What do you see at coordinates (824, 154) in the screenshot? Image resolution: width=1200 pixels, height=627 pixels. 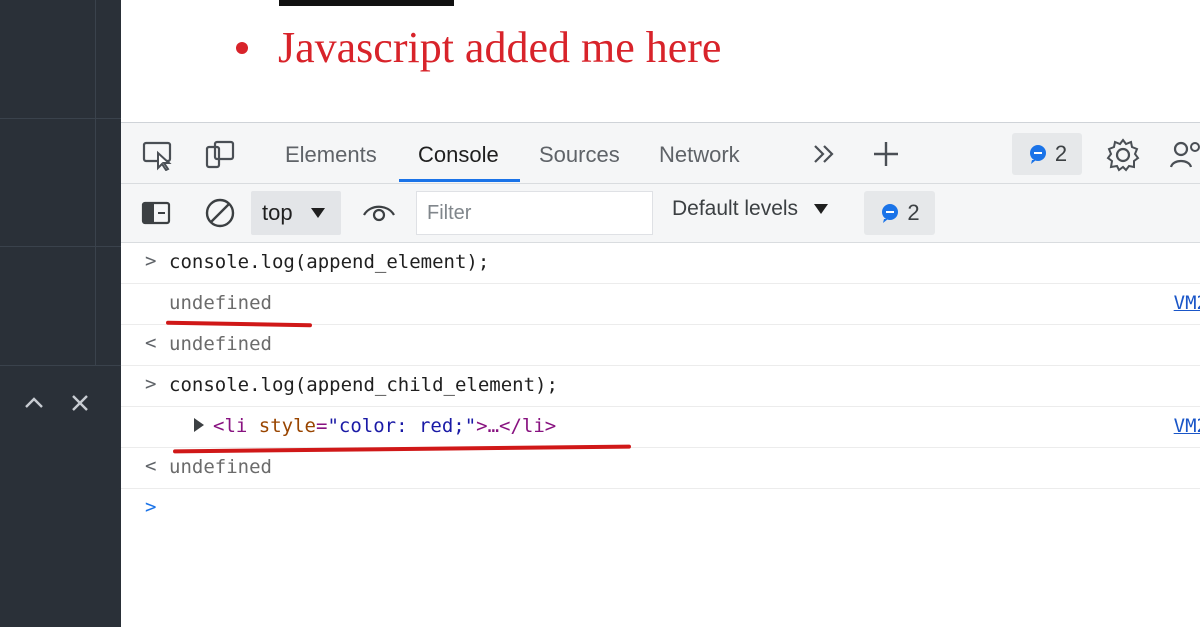 I see `more-tabs-icon` at bounding box center [824, 154].